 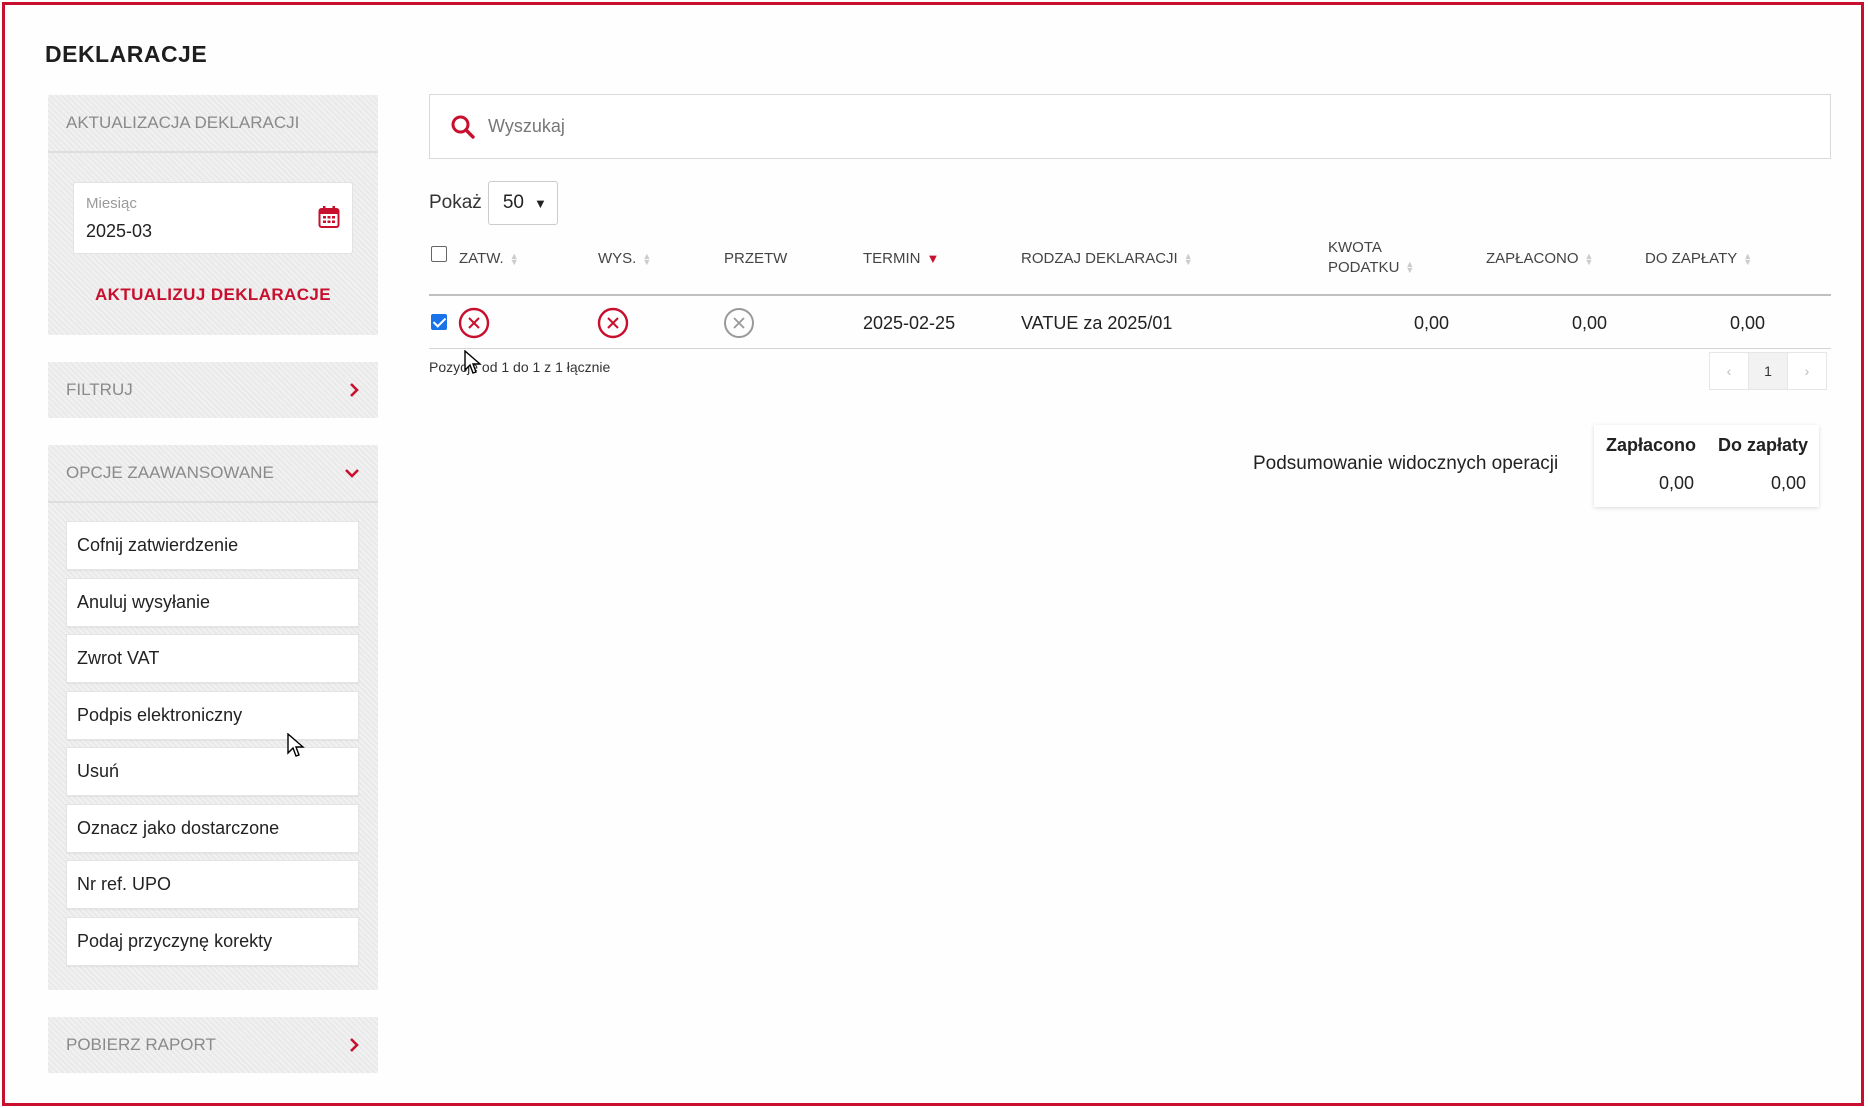 I want to click on pagination: ‹ 1 ›, so click(x=1768, y=371).